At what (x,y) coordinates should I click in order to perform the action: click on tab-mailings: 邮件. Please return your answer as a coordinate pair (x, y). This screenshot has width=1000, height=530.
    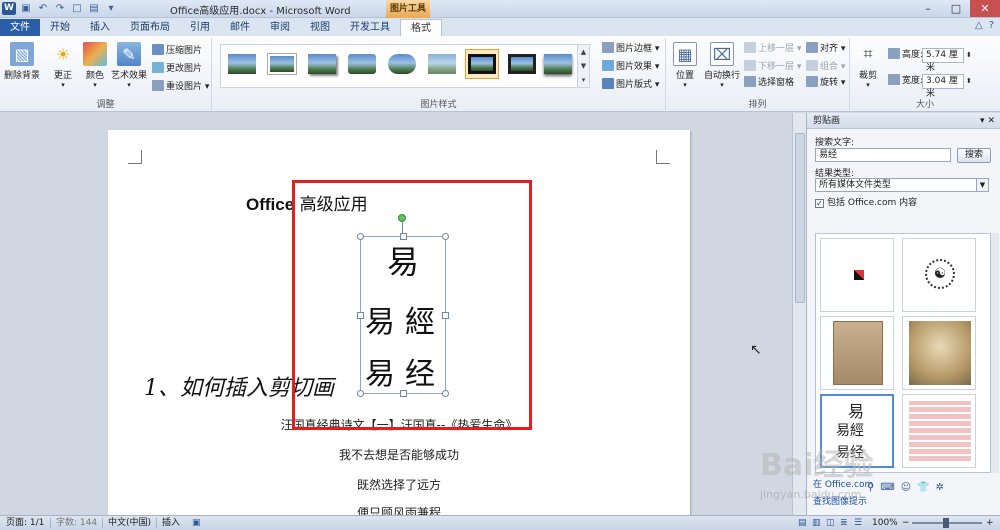
    Looking at the image, I should click on (240, 27).